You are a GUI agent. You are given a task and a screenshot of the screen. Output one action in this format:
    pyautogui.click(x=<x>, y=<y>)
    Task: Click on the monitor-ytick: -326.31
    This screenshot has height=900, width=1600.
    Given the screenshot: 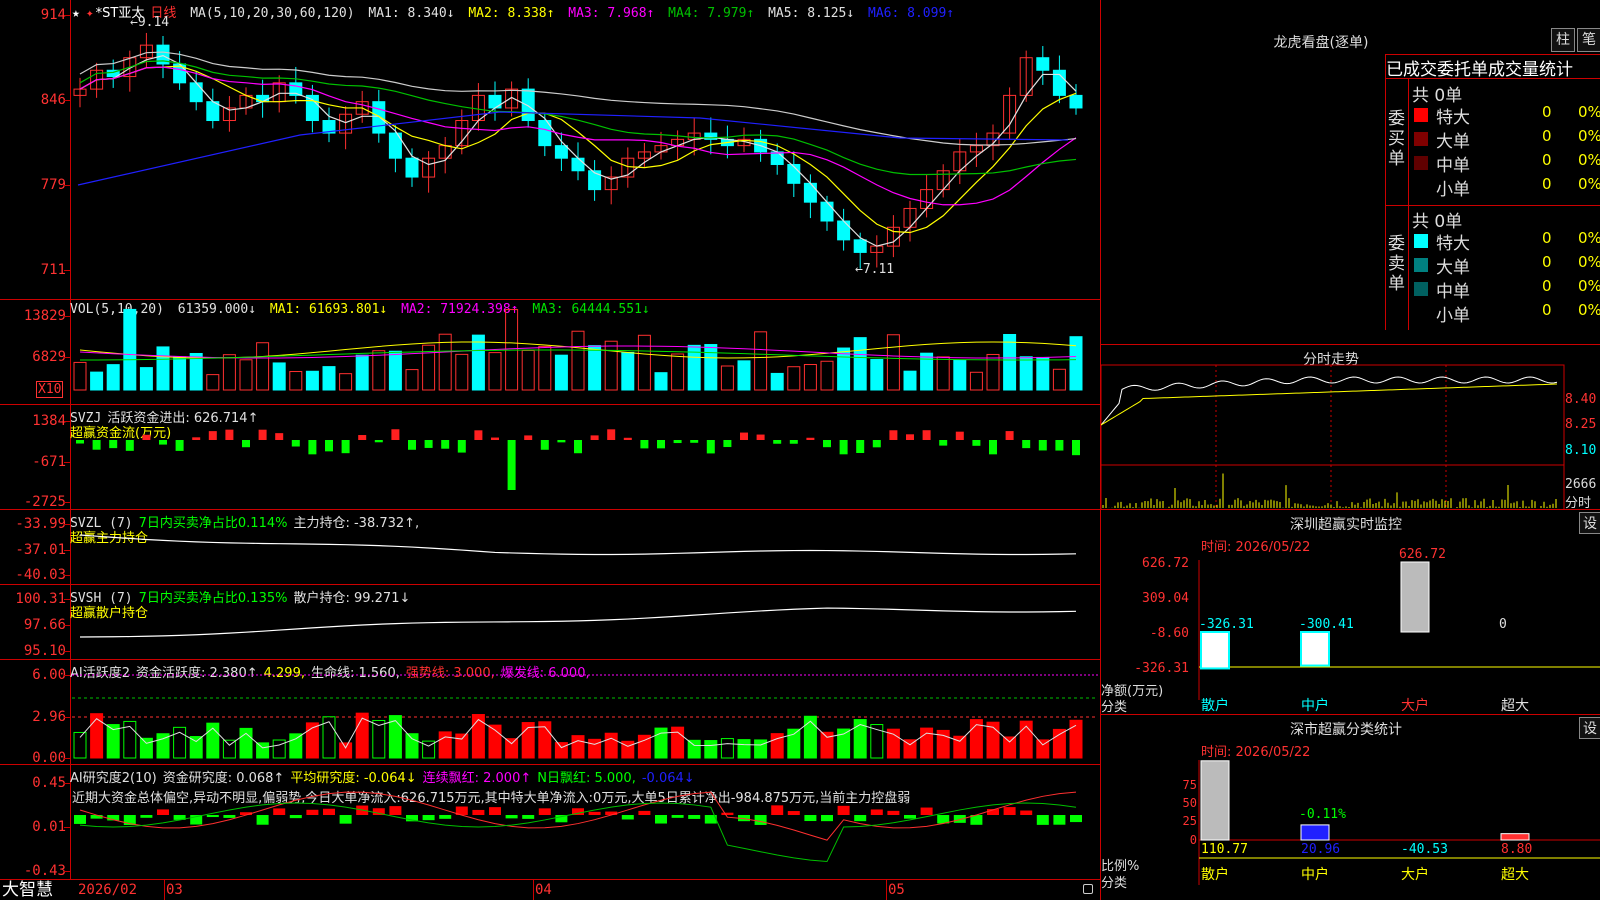 What is the action you would take?
    pyautogui.click(x=1161, y=668)
    